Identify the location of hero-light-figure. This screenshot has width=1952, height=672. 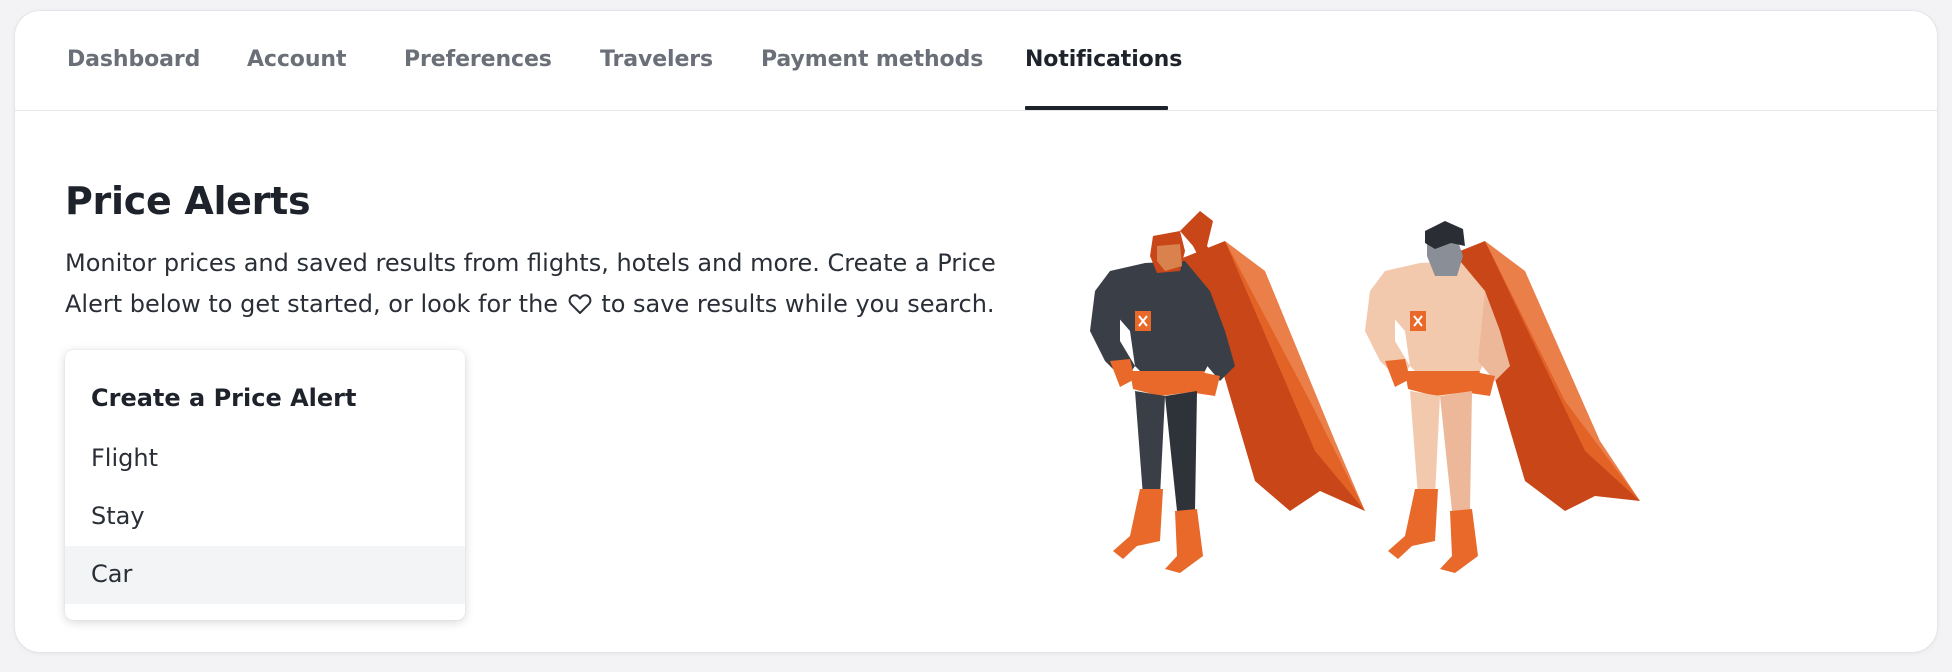
(1502, 397).